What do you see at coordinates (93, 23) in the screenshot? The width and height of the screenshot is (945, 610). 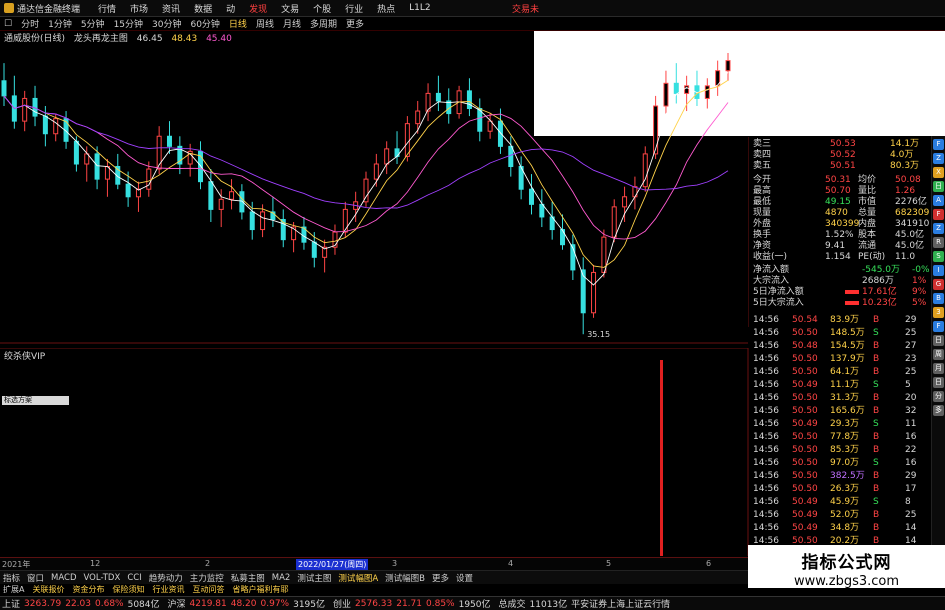 I see `period-tab-5min: 5分钟` at bounding box center [93, 23].